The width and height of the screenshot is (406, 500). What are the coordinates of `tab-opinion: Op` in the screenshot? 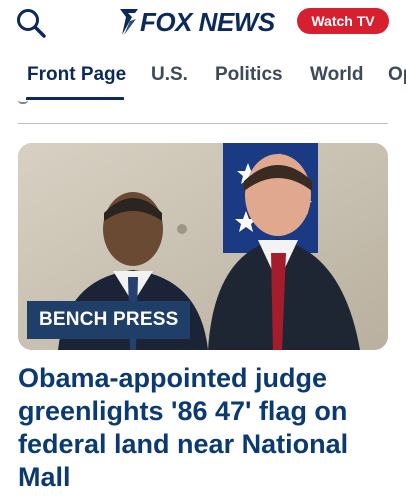 It's located at (397, 75).